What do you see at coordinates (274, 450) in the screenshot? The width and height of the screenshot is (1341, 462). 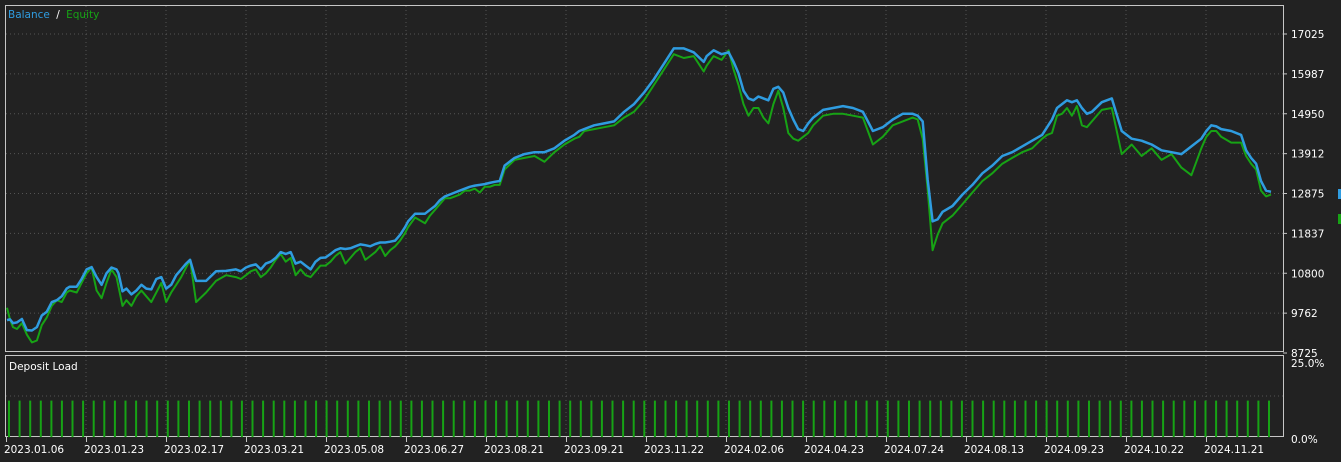 I see `x-tick-label: 2023.03.21` at bounding box center [274, 450].